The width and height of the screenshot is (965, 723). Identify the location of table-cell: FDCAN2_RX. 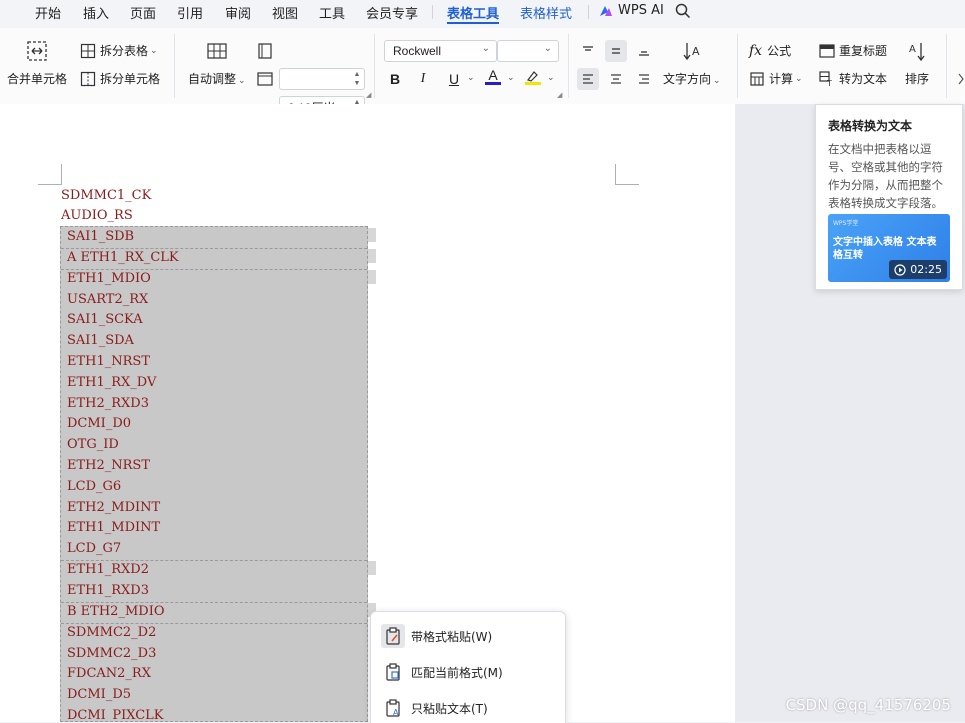
(217, 674).